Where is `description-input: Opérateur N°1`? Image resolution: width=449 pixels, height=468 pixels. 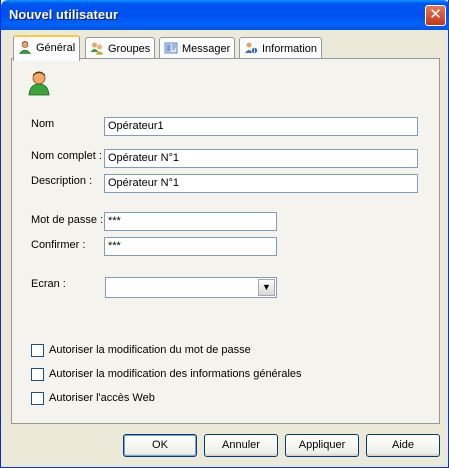 description-input: Opérateur N°1 is located at coordinates (261, 183).